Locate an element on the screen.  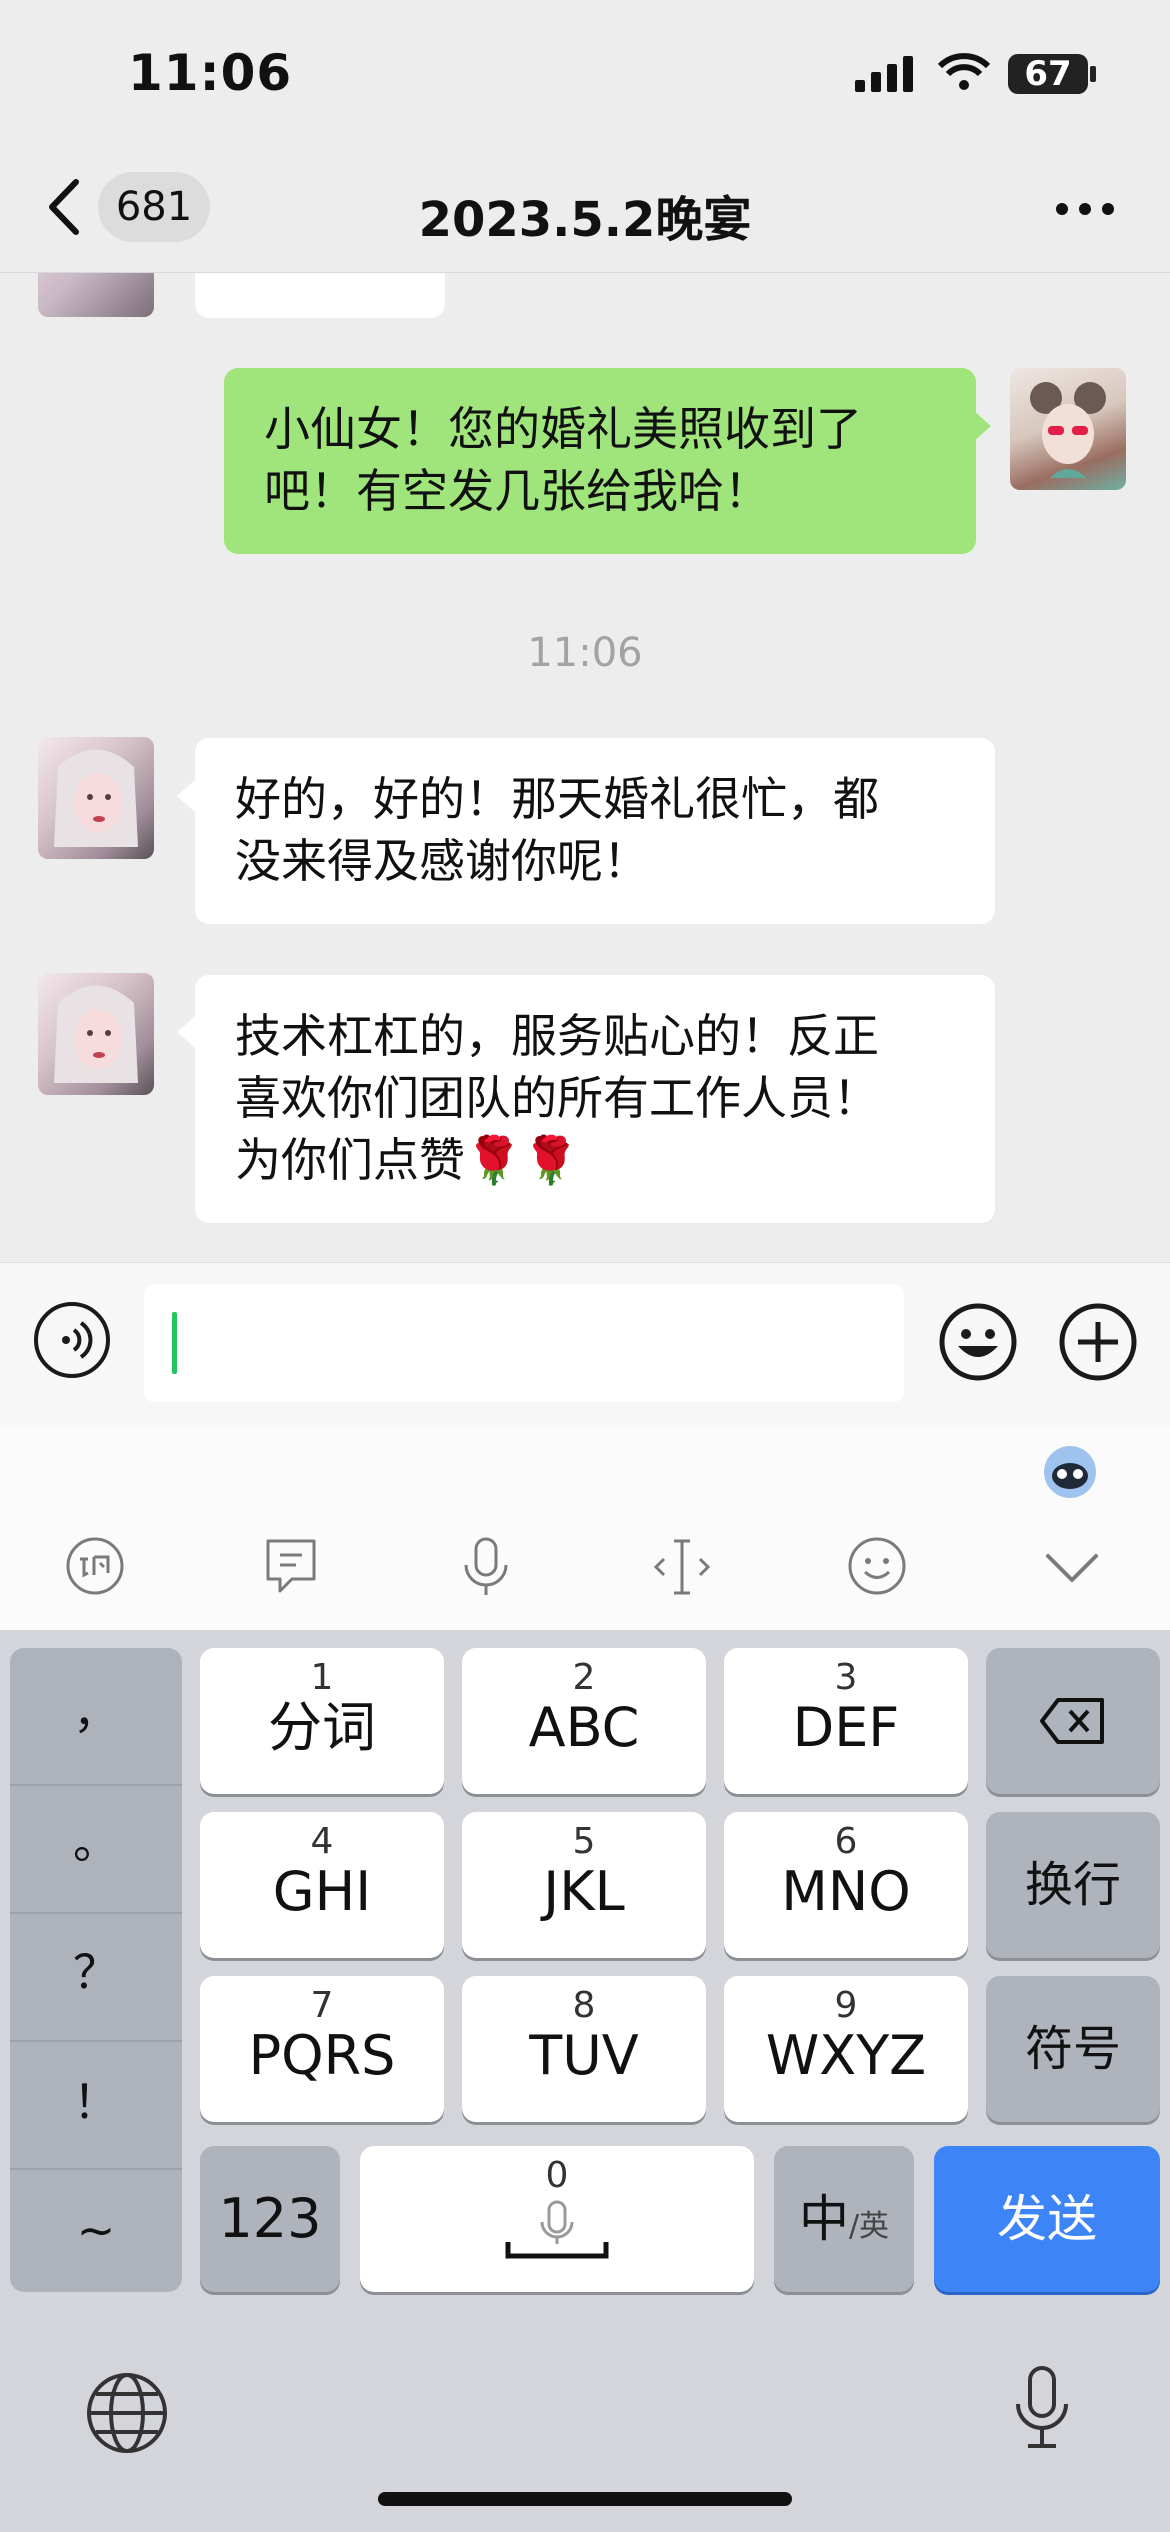
microphone-icon is located at coordinates (486, 1567).